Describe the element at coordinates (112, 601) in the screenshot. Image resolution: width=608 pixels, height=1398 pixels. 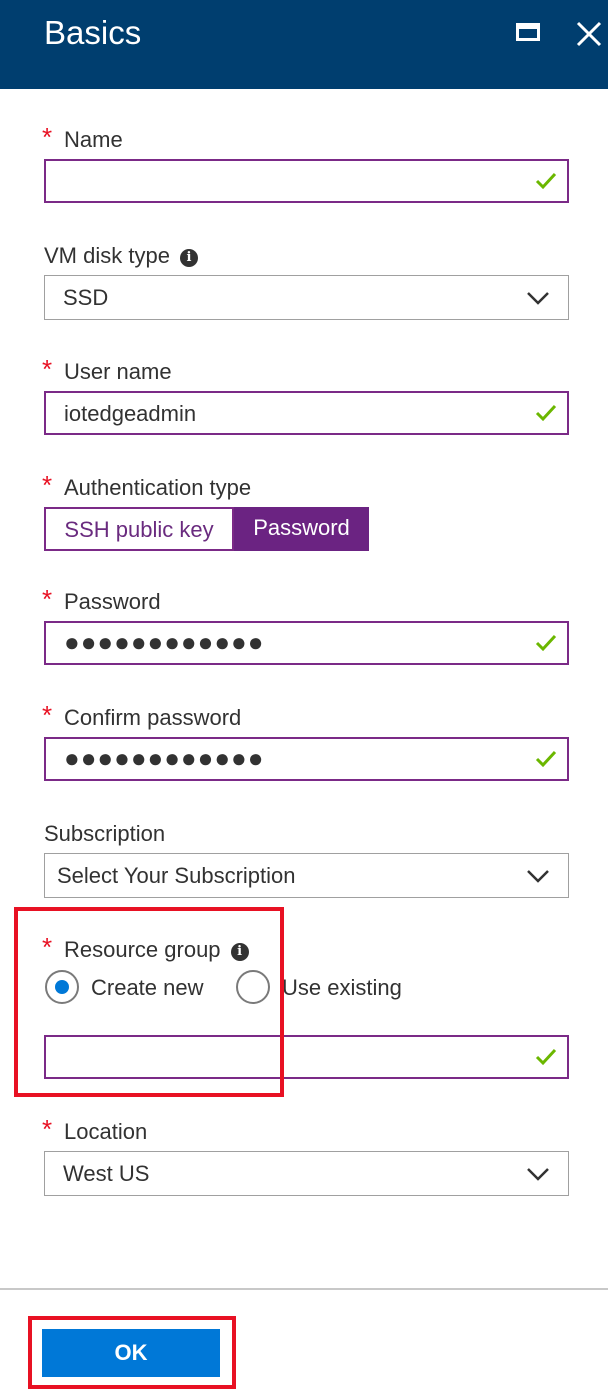
I see `password-label: Password` at that location.